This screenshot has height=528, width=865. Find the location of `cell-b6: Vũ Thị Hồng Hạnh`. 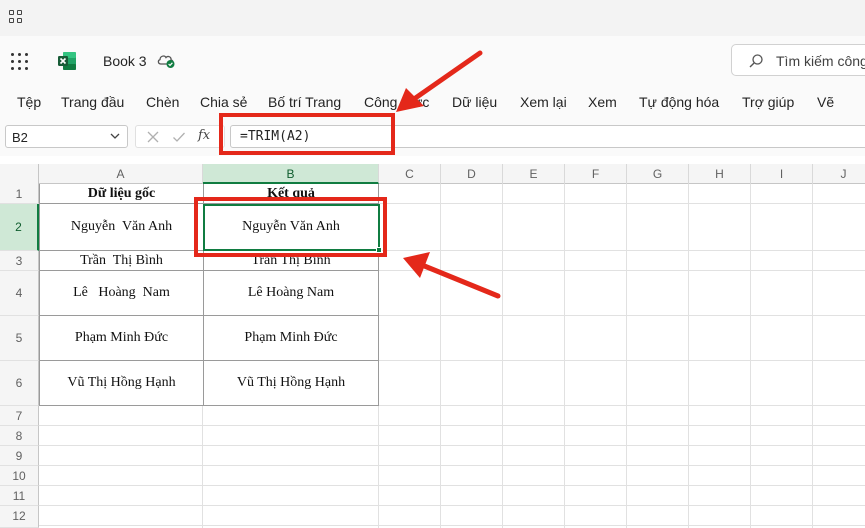

cell-b6: Vũ Thị Hồng Hạnh is located at coordinates (291, 383).